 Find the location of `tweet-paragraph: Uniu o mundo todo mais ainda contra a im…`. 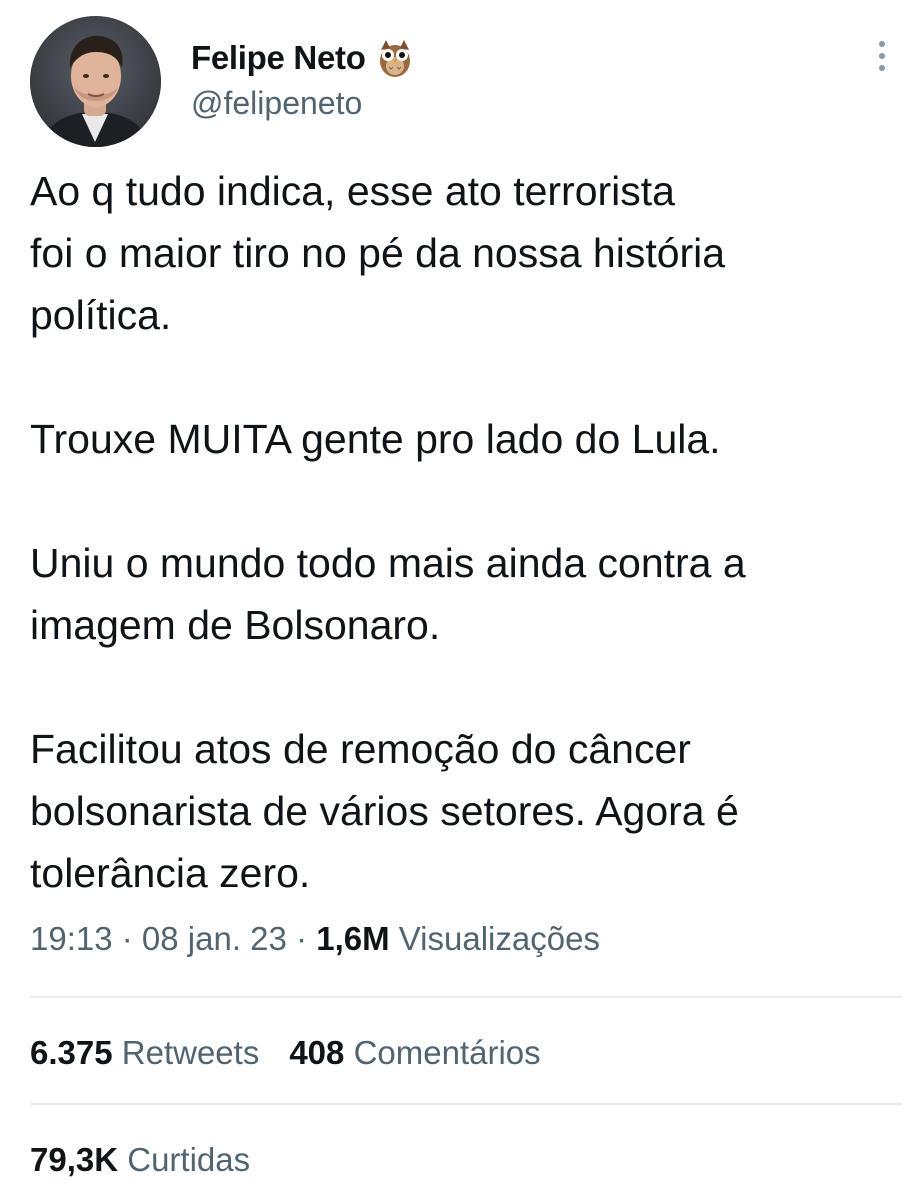

tweet-paragraph: Uniu o mundo todo mais ainda contra a im… is located at coordinates (388, 594).